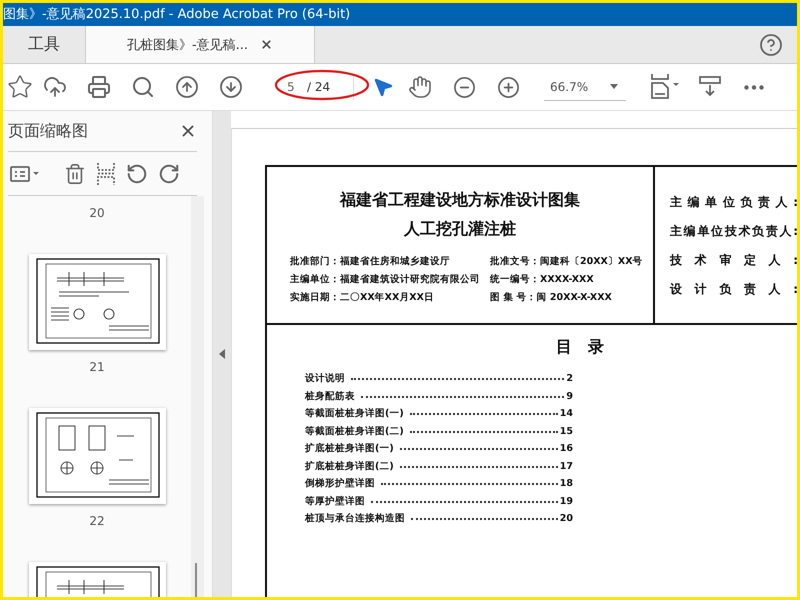 This screenshot has width=800, height=600. Describe the element at coordinates (143, 87) in the screenshot. I see `search-icon` at that location.